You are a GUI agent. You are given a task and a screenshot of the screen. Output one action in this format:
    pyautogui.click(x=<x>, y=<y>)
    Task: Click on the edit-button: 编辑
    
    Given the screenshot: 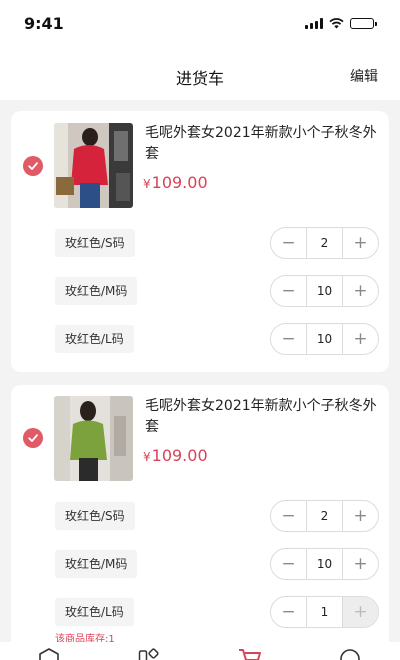 What is the action you would take?
    pyautogui.click(x=364, y=76)
    